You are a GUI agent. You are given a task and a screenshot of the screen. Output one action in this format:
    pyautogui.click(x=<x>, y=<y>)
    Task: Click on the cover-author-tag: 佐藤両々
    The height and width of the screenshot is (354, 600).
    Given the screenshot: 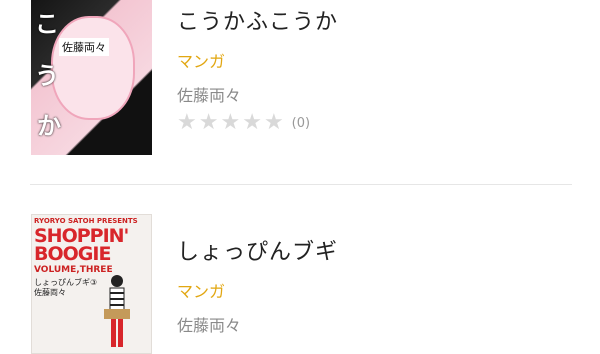 What is the action you would take?
    pyautogui.click(x=84, y=47)
    